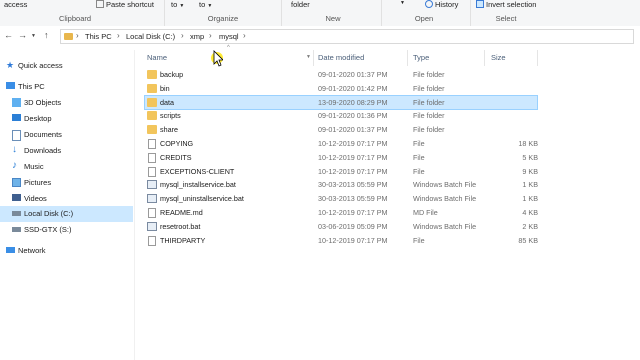 The height and width of the screenshot is (360, 640). Describe the element at coordinates (229, 36) in the screenshot. I see `breadcrumb-mysql: mysql` at that location.